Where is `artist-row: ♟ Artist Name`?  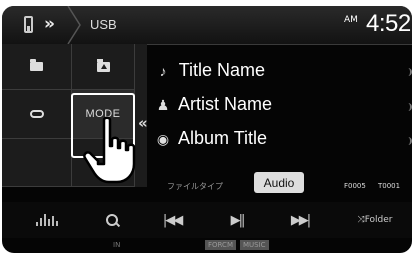
artist-row: ♟ Artist Name is located at coordinates (212, 104).